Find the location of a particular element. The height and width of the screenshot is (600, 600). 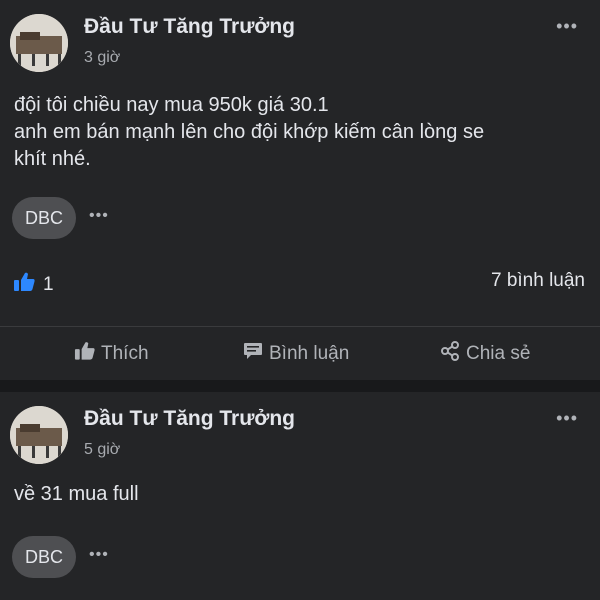

comment-count: 7 bình luận is located at coordinates (538, 281).